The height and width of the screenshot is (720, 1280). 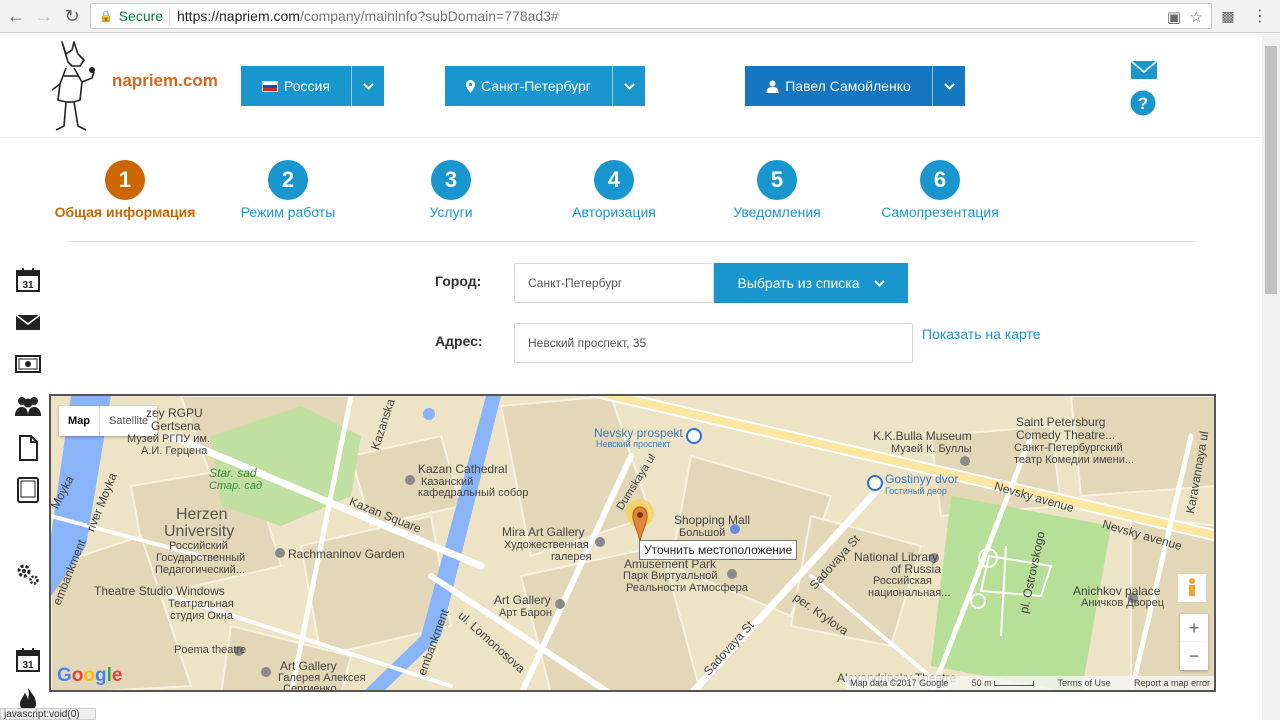 I want to click on user-icon, so click(x=772, y=86).